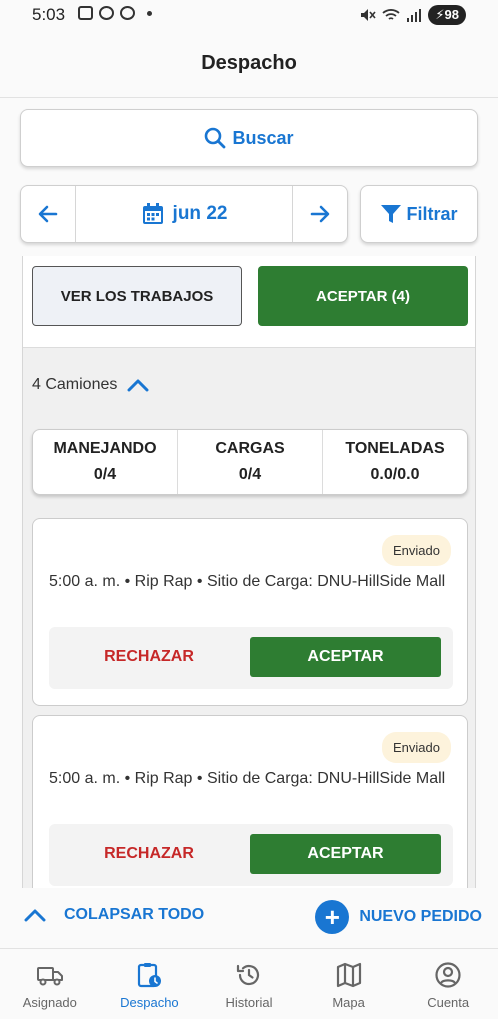 This screenshot has height=1019, width=498. I want to click on previous-day-button, so click(48, 214).